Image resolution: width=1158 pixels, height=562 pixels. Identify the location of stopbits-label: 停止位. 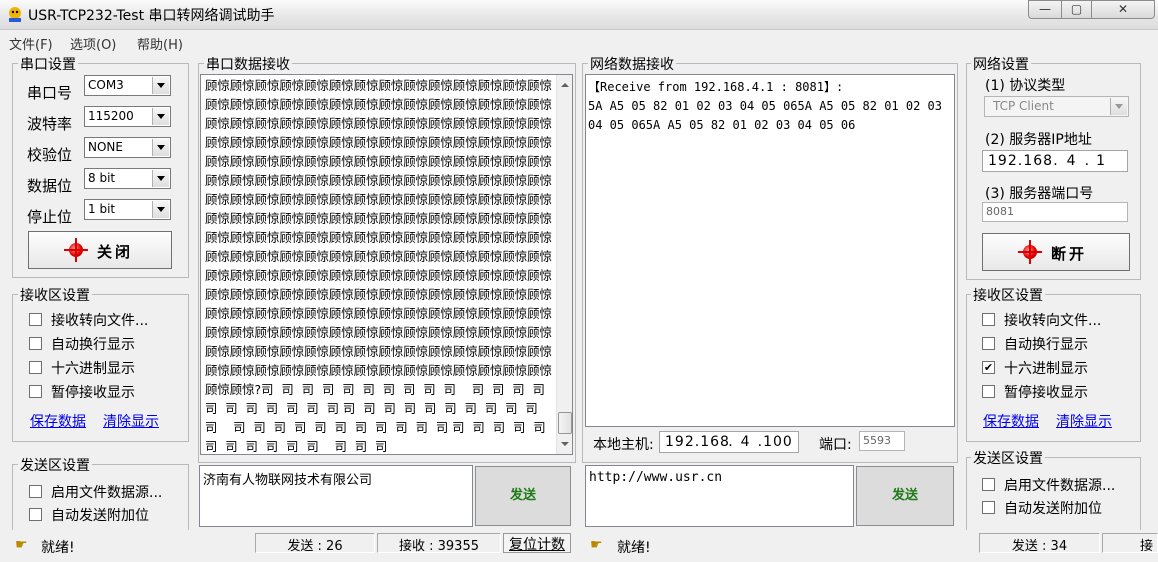
(50, 217).